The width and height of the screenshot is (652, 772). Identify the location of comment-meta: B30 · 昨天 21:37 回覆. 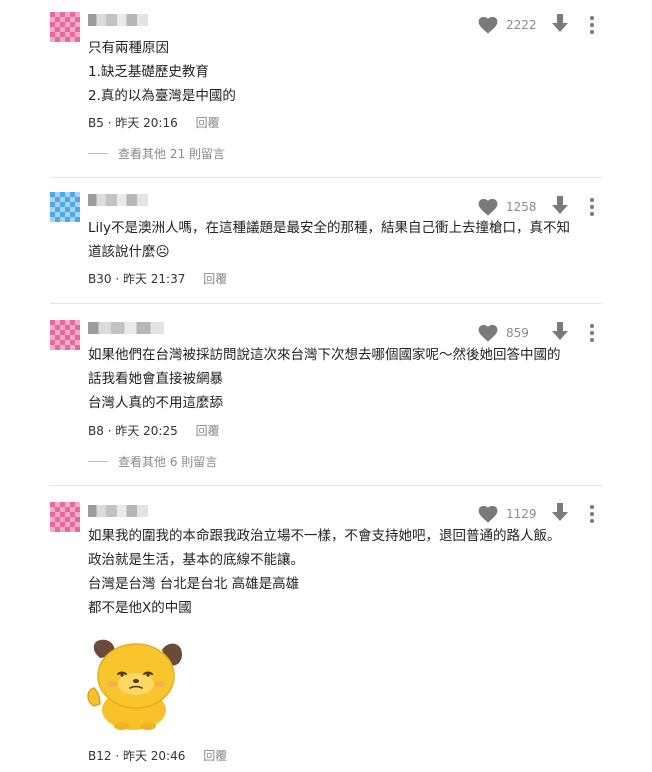
(157, 278).